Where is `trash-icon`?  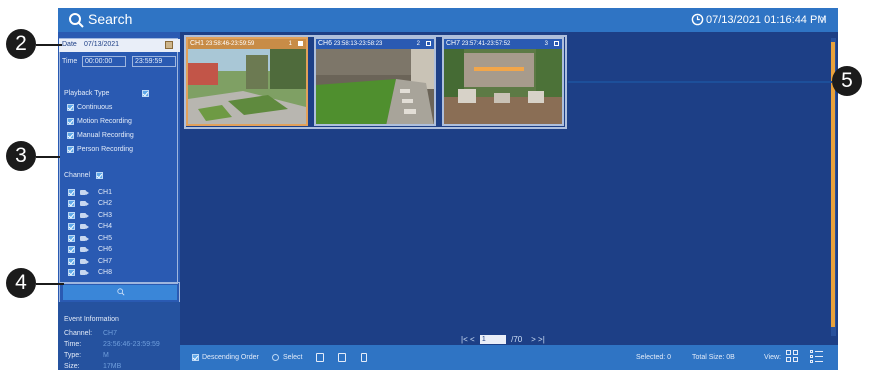 trash-icon is located at coordinates (364, 357).